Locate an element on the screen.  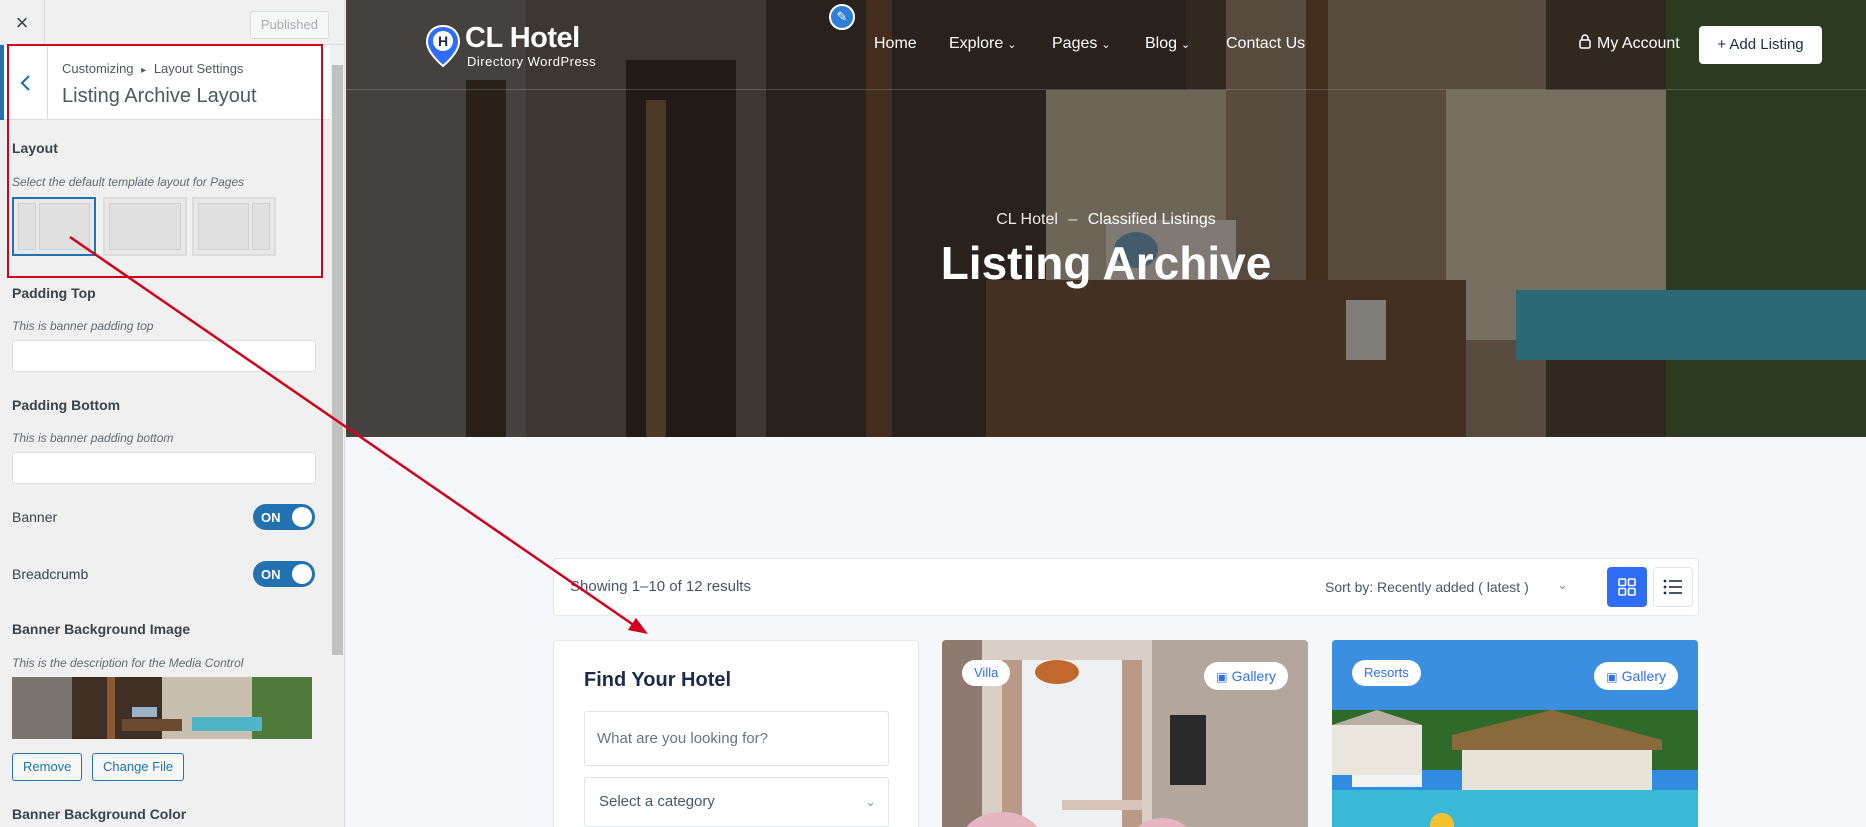
layout-label: Layout is located at coordinates (35, 148).